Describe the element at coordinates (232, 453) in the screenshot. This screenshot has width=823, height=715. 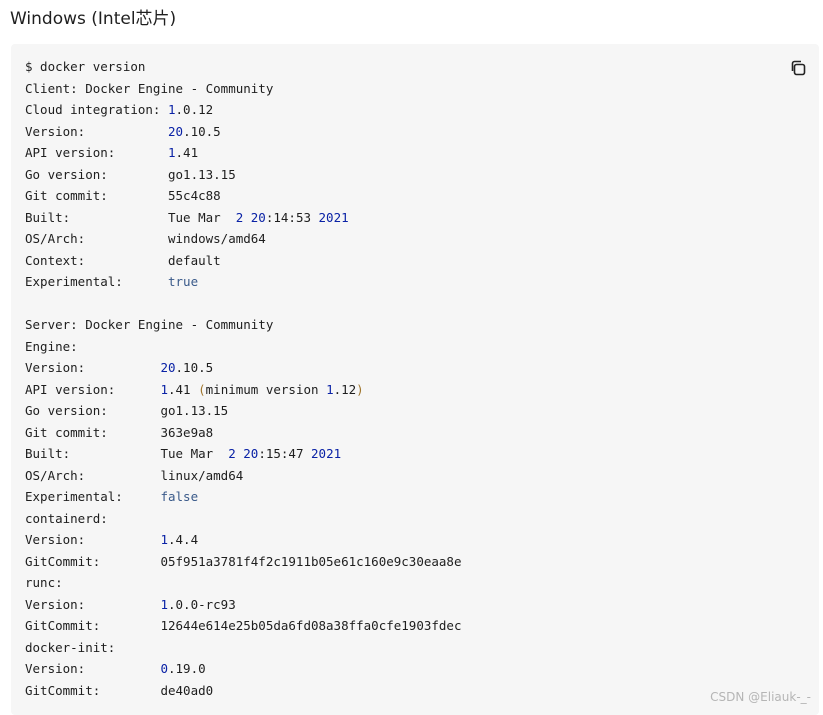
I see `num-token: 2` at that location.